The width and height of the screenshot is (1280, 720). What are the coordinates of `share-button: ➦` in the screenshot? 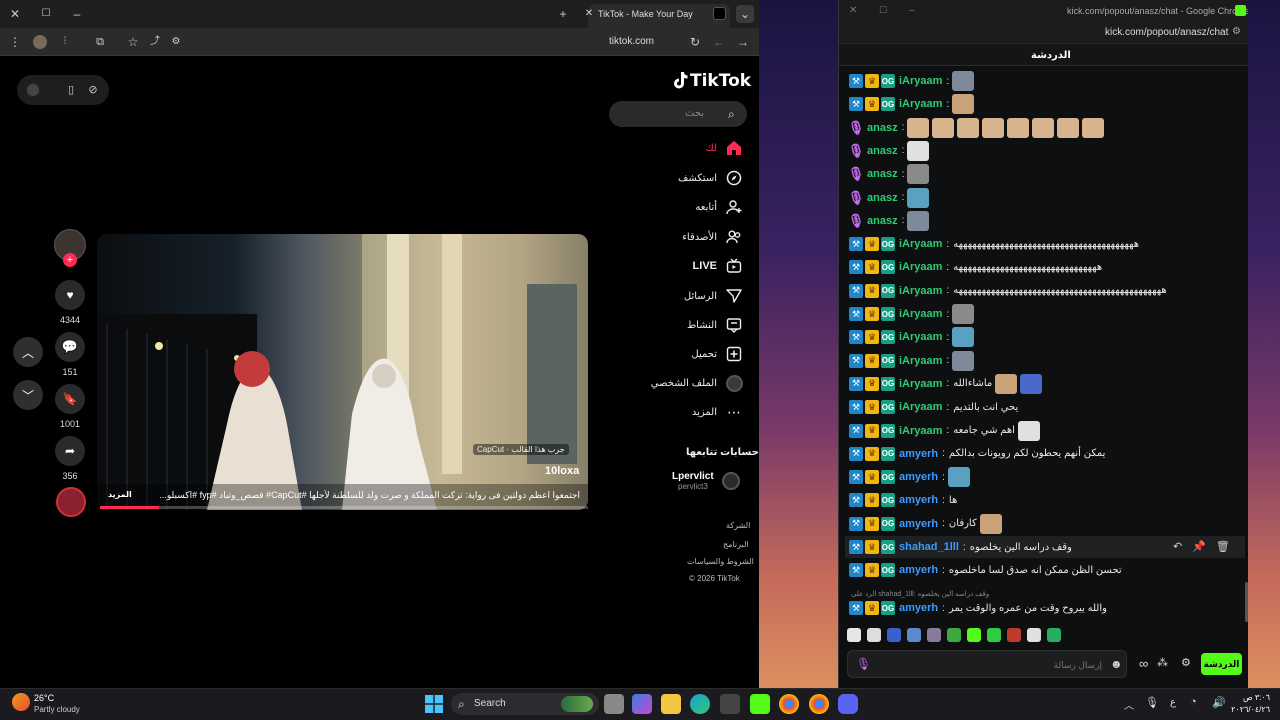 It's located at (70, 451).